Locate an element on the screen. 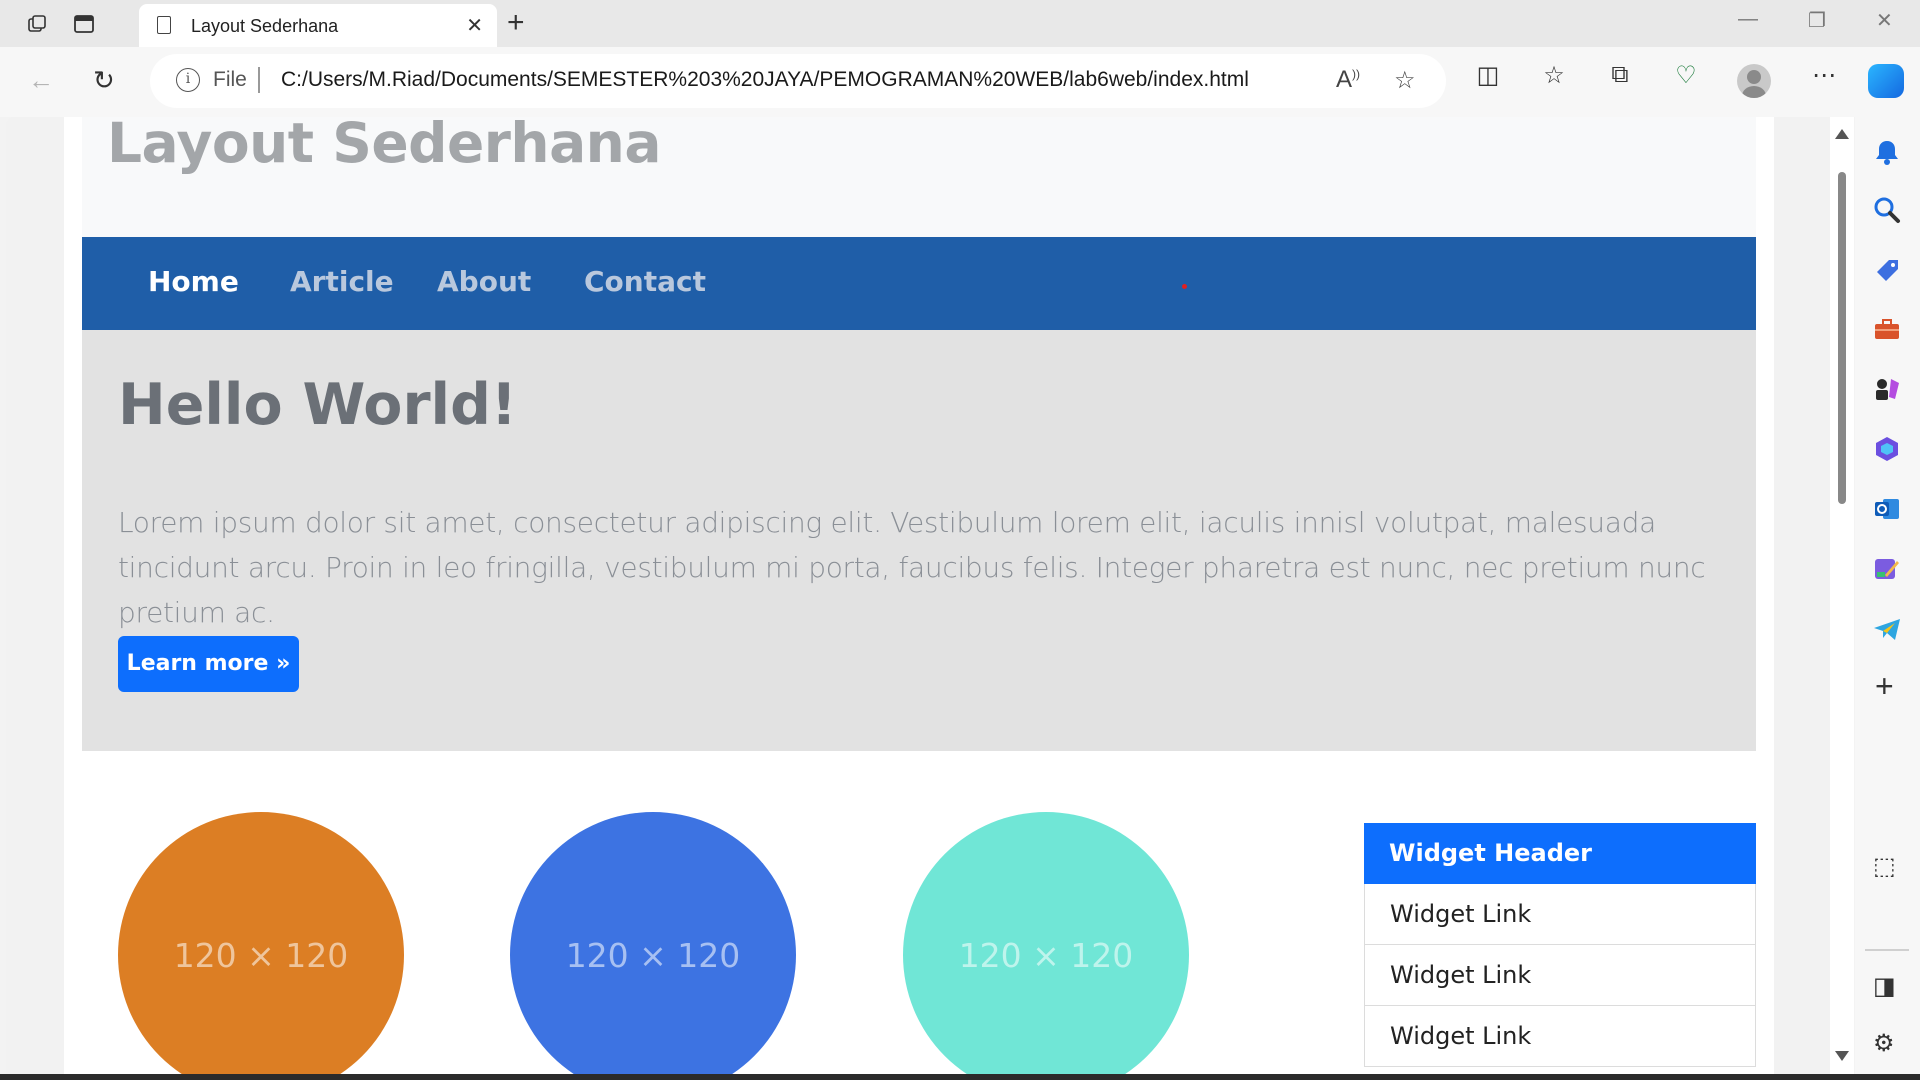 The height and width of the screenshot is (1080, 1920). minimize-icon: — is located at coordinates (1748, 19).